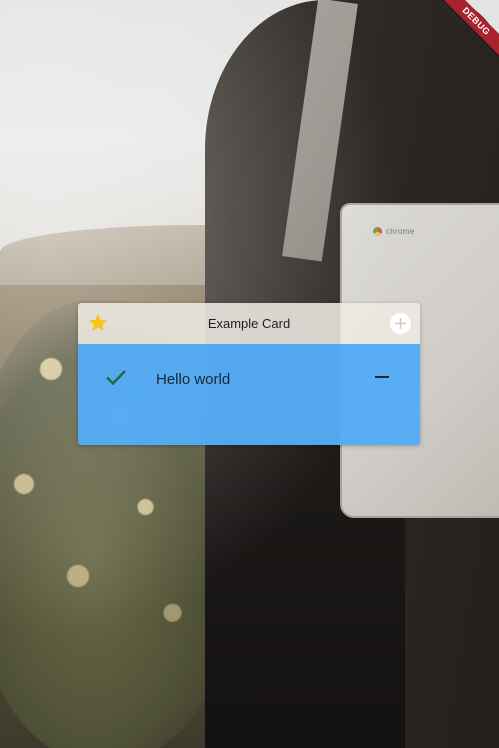 Image resolution: width=499 pixels, height=748 pixels. I want to click on add-icon, so click(400, 323).